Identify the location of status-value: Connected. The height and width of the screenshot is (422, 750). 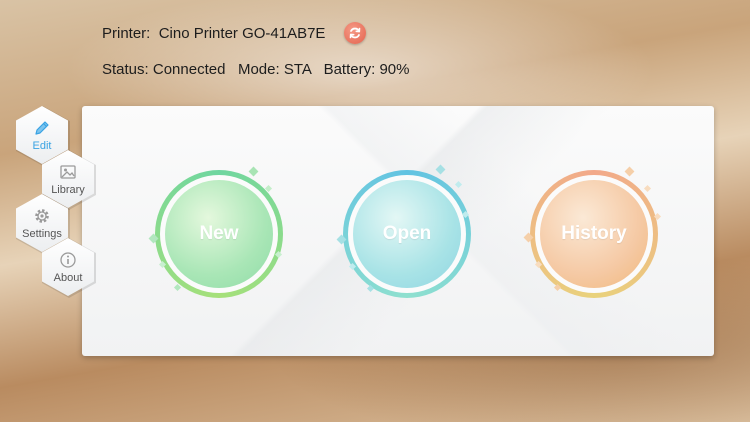
(189, 69).